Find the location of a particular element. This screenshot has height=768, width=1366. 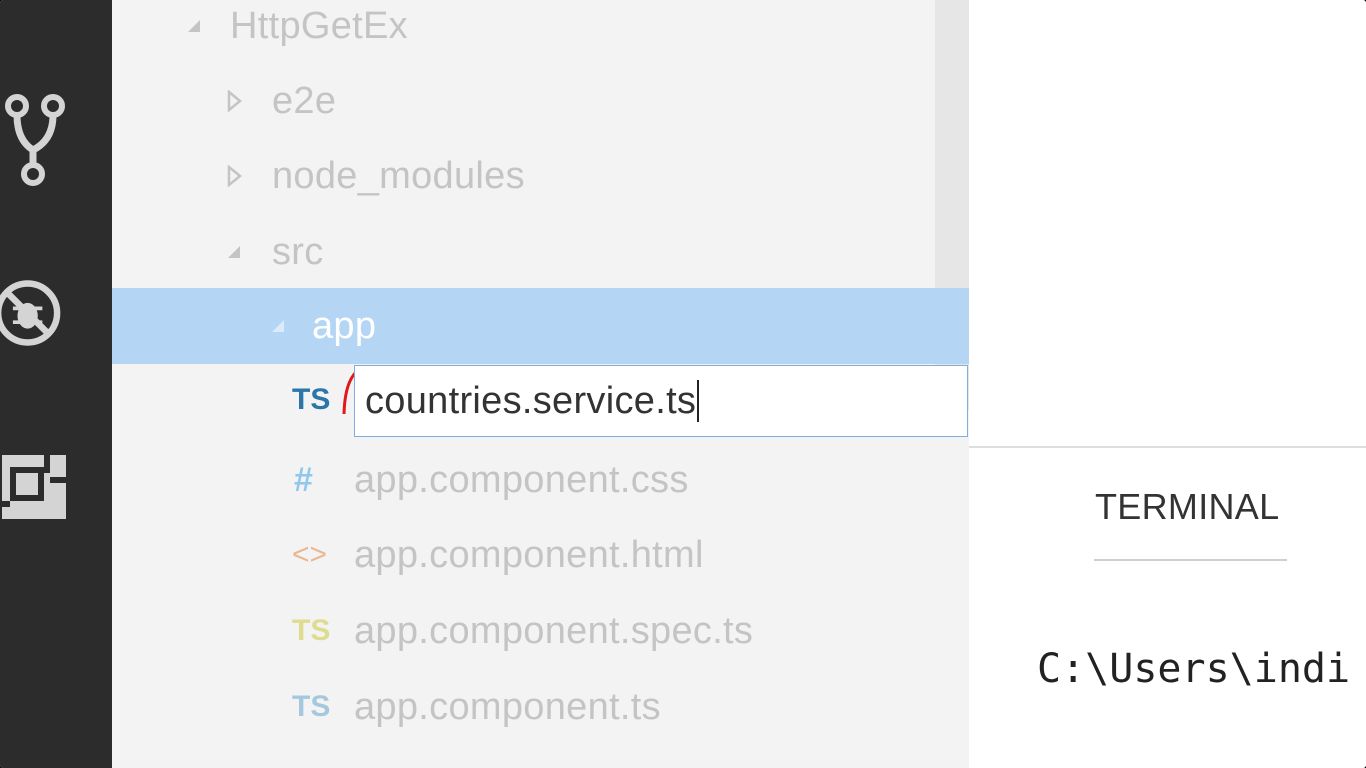

debug-icon is located at coordinates (35, 313).